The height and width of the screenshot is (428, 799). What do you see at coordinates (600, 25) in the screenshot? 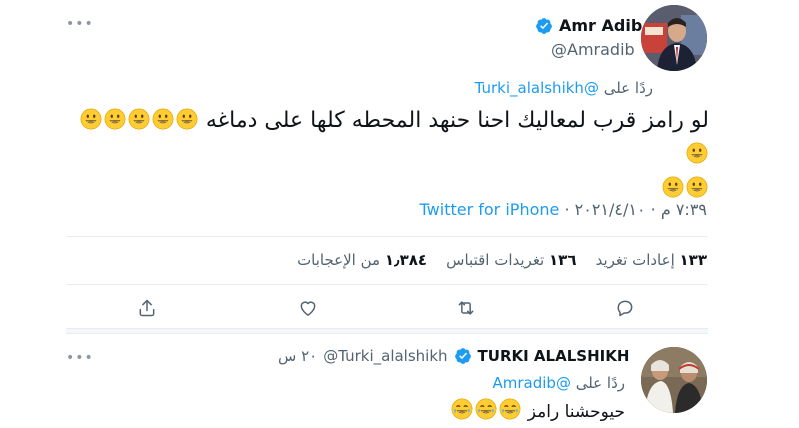
I see `author-display-name: Amr Adib` at bounding box center [600, 25].